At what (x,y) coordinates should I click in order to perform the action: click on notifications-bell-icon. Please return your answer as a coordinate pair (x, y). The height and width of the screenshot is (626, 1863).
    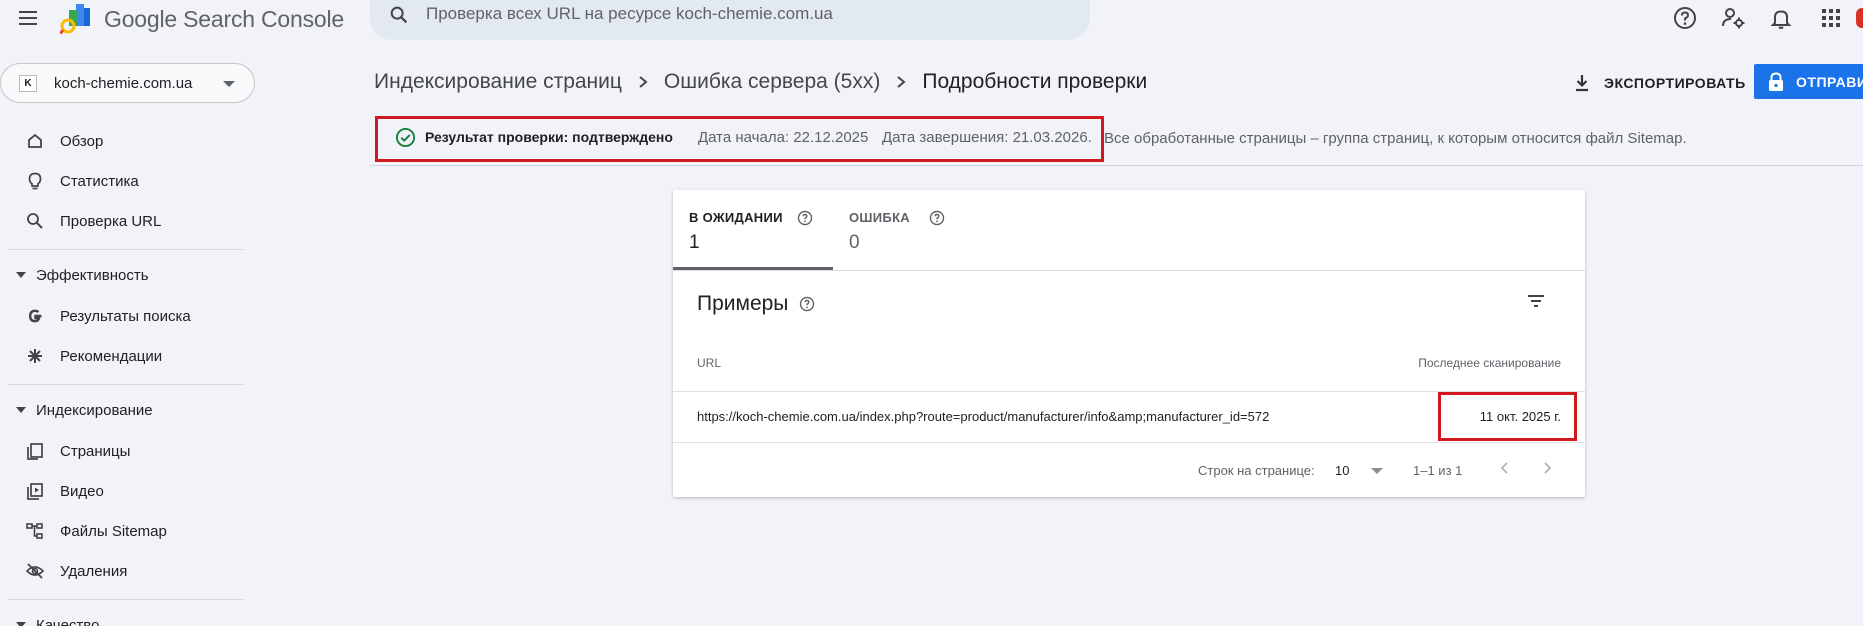
    Looking at the image, I should click on (1781, 18).